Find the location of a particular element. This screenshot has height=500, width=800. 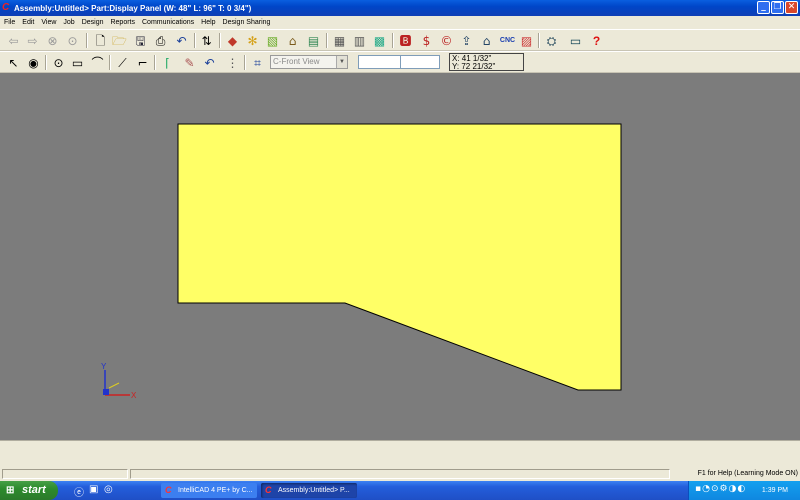

view-select: C-Front View ▼ is located at coordinates (309, 62).